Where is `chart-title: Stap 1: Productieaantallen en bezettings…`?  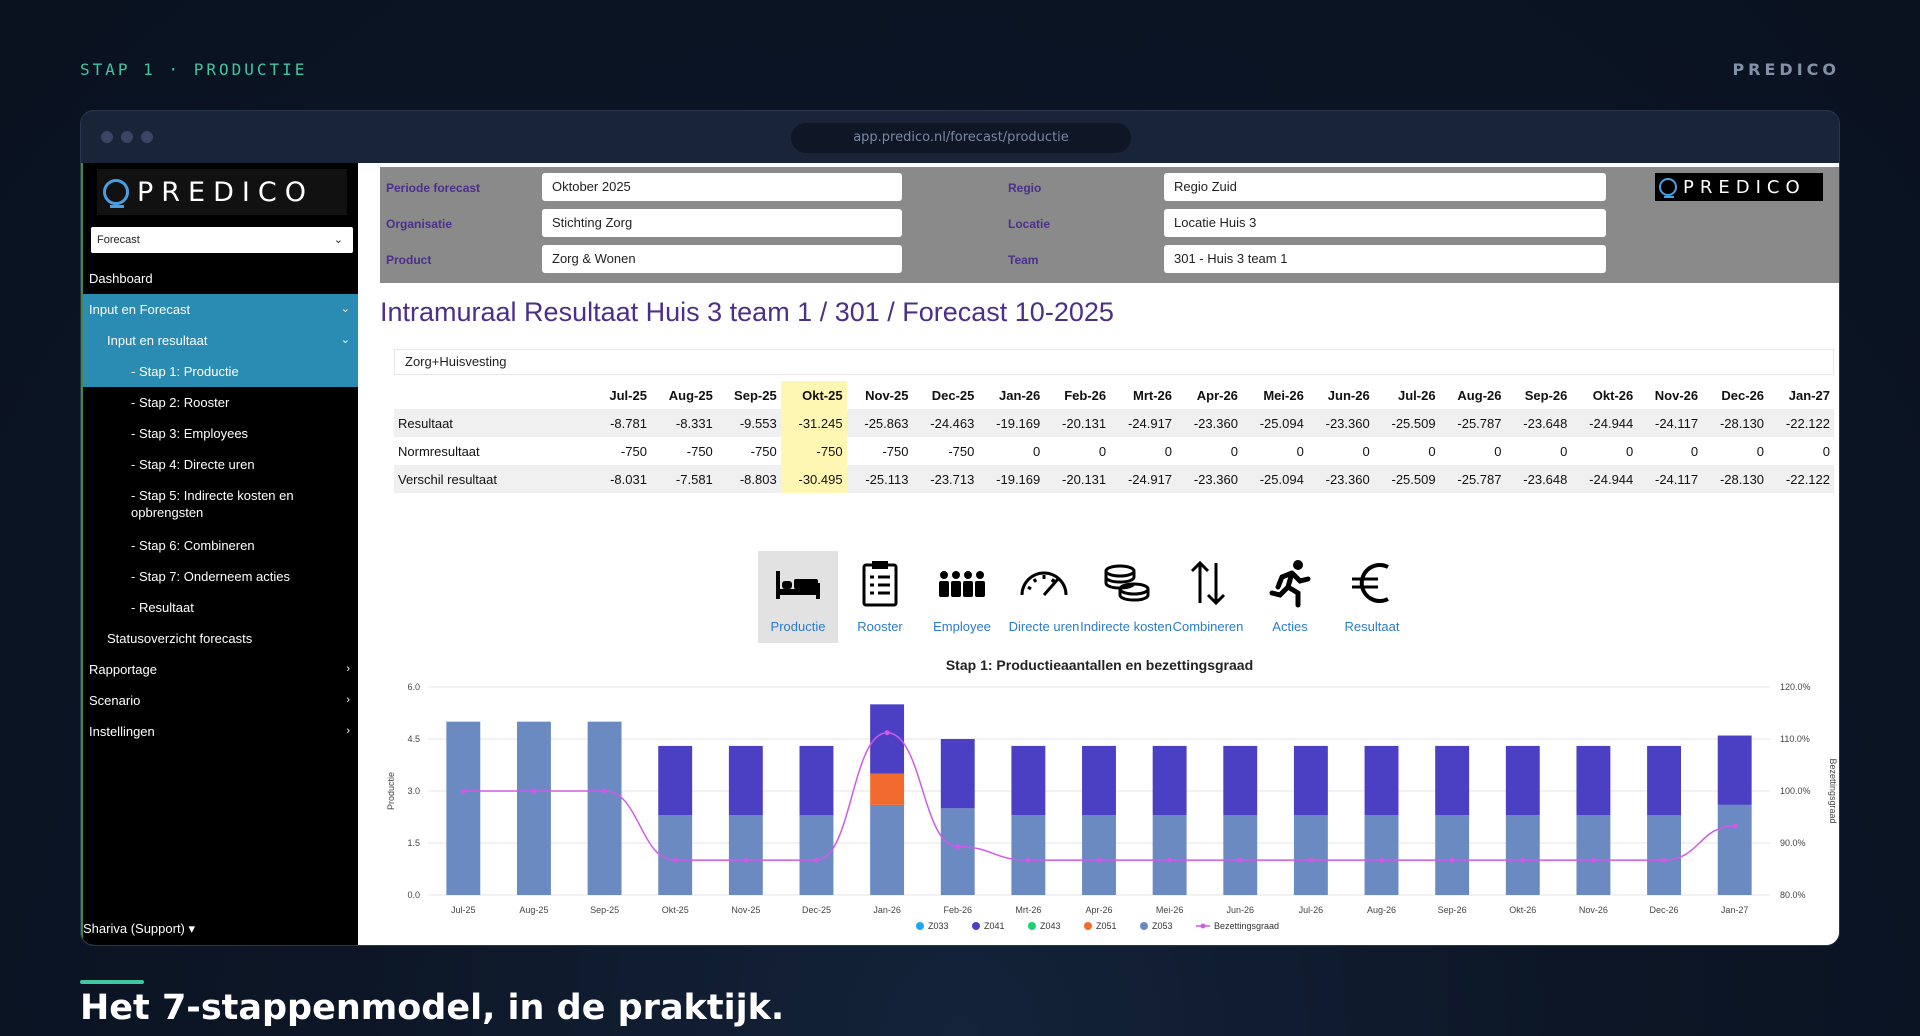
chart-title: Stap 1: Productieaantallen en bezettings… is located at coordinates (1099, 665).